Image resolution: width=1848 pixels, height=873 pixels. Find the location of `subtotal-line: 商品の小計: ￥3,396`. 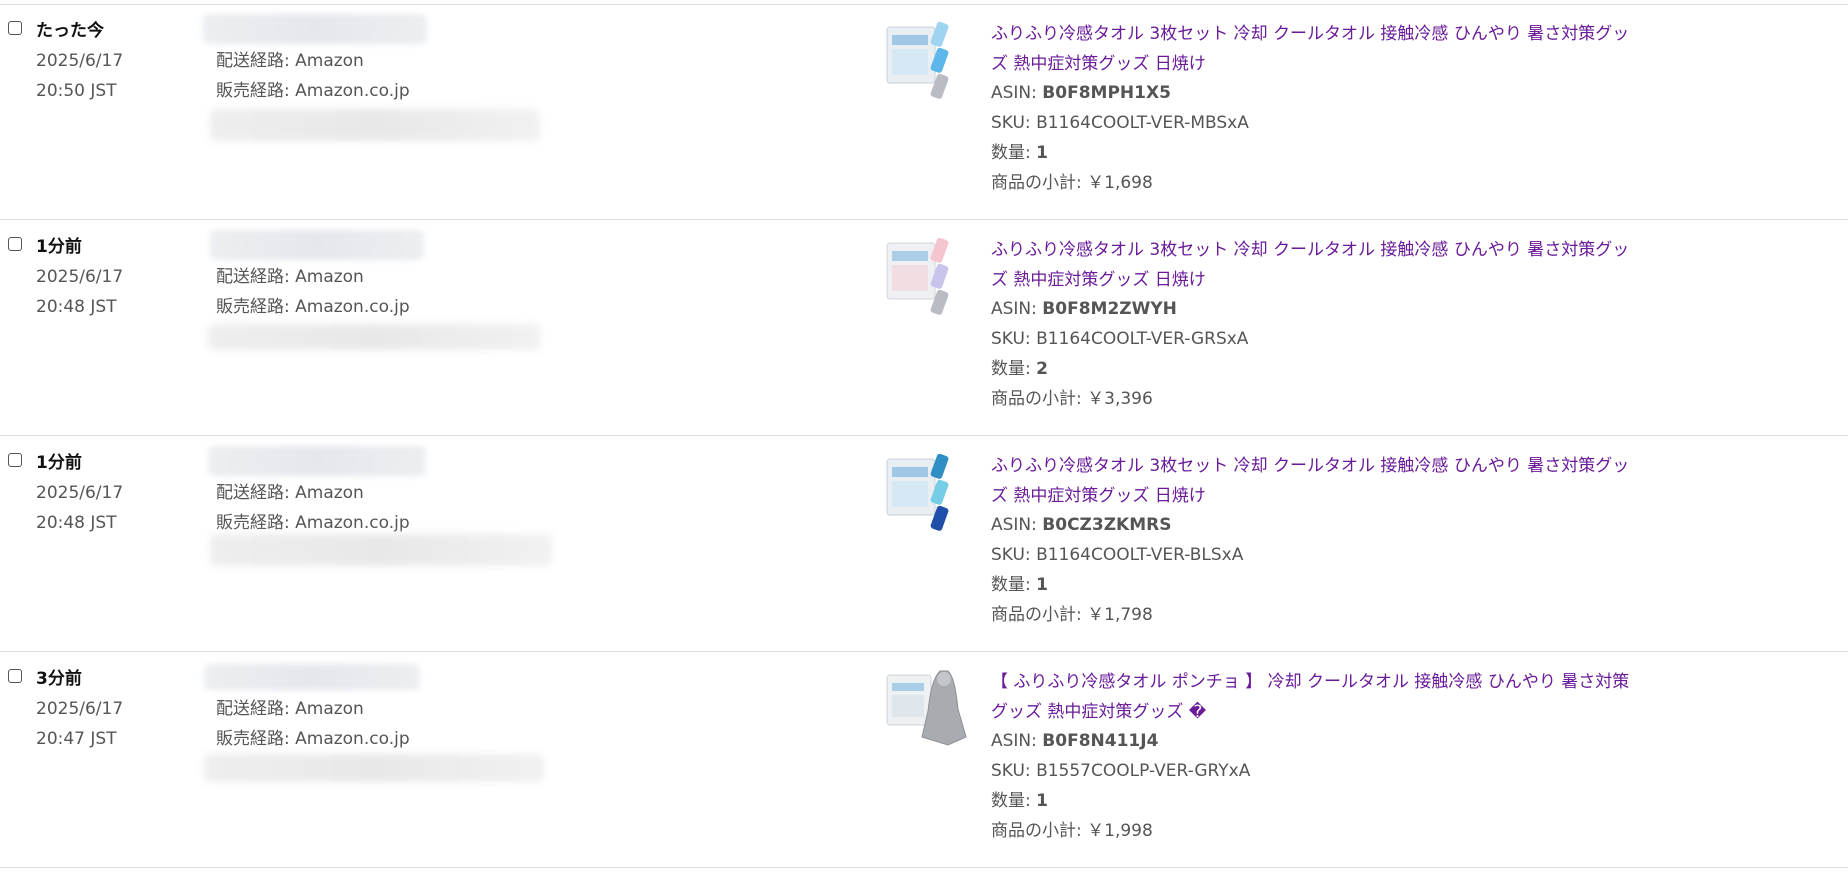

subtotal-line: 商品の小計: ￥3,396 is located at coordinates (1072, 399).